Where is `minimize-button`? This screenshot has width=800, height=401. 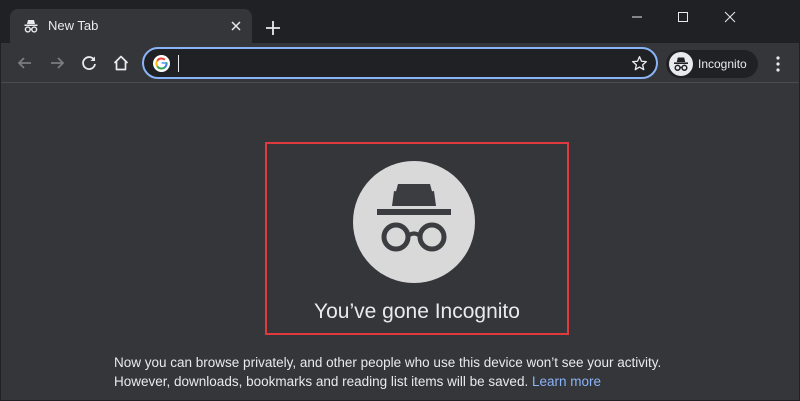 minimize-button is located at coordinates (637, 17).